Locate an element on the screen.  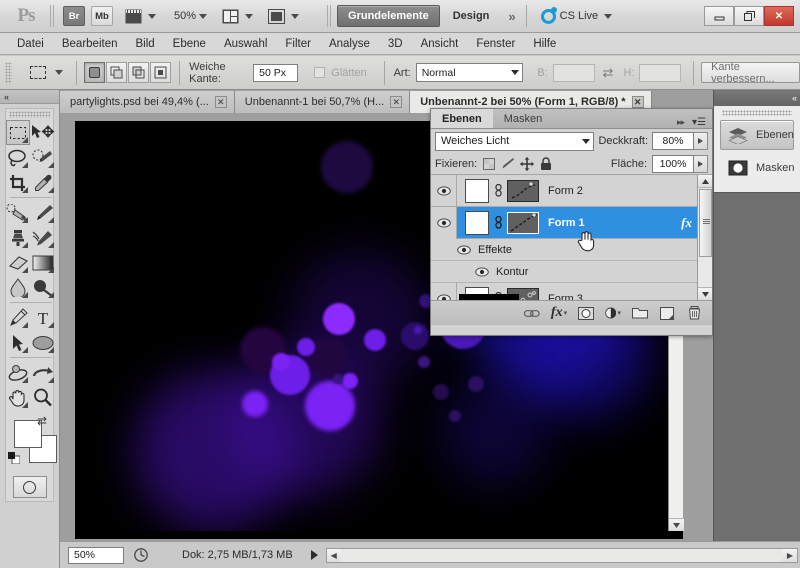
layer-name: Form 2 is located at coordinates (630, 191).